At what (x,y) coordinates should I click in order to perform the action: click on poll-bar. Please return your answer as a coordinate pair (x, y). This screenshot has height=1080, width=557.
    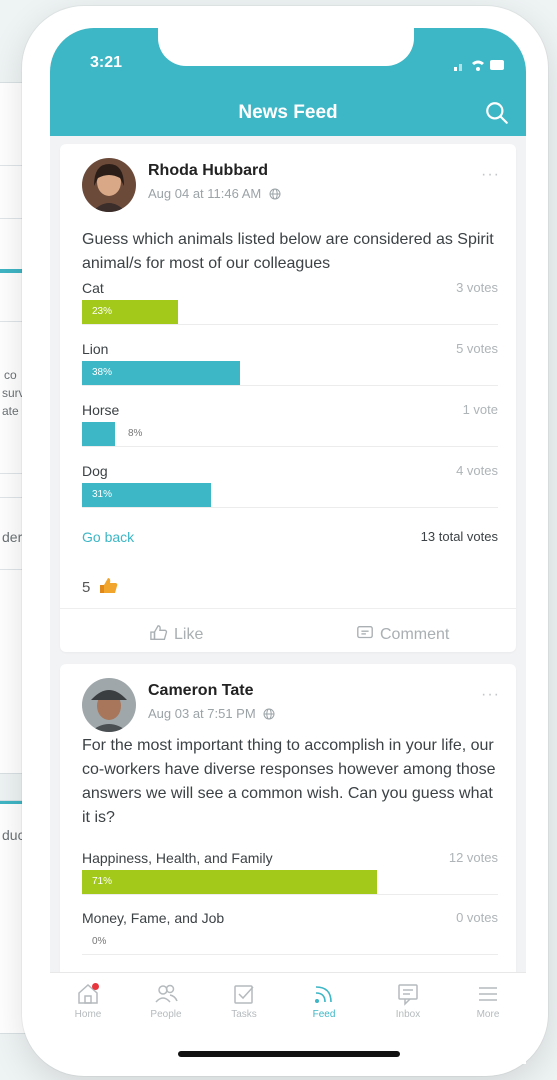
    Looking at the image, I should click on (98, 434).